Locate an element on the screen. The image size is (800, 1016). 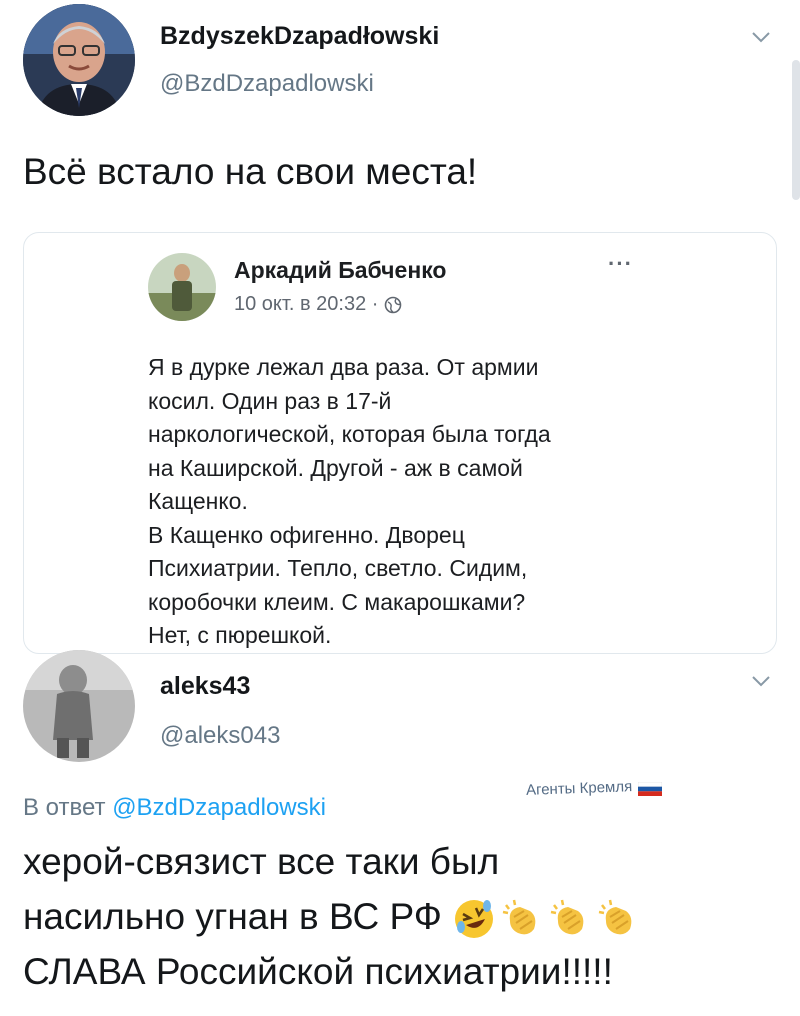
reply-line-1: херой-связист все таки был is located at coordinates (261, 861).